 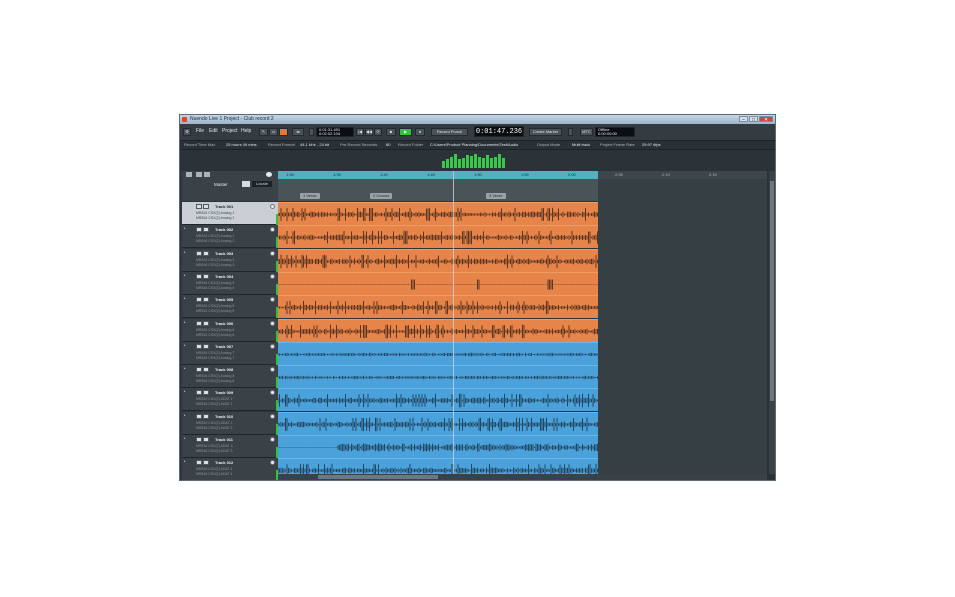 What do you see at coordinates (189, 174) in the screenshot?
I see `expand-icon` at bounding box center [189, 174].